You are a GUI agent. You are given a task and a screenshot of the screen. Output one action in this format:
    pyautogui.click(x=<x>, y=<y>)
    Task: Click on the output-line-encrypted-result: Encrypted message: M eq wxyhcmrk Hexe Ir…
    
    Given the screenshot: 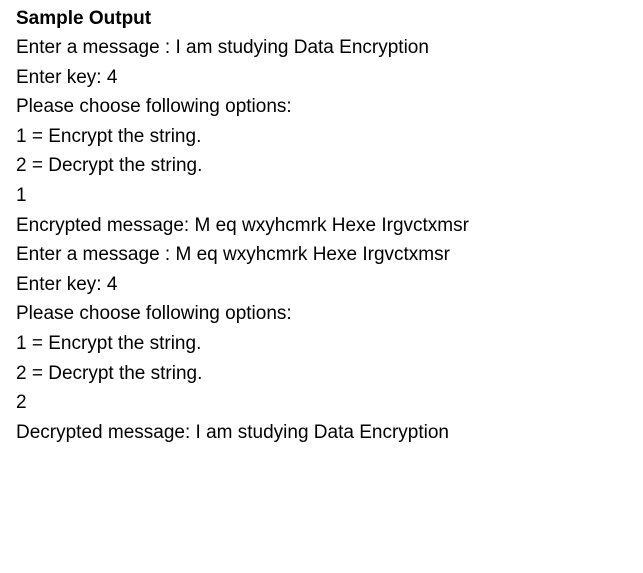 What is the action you would take?
    pyautogui.click(x=242, y=225)
    